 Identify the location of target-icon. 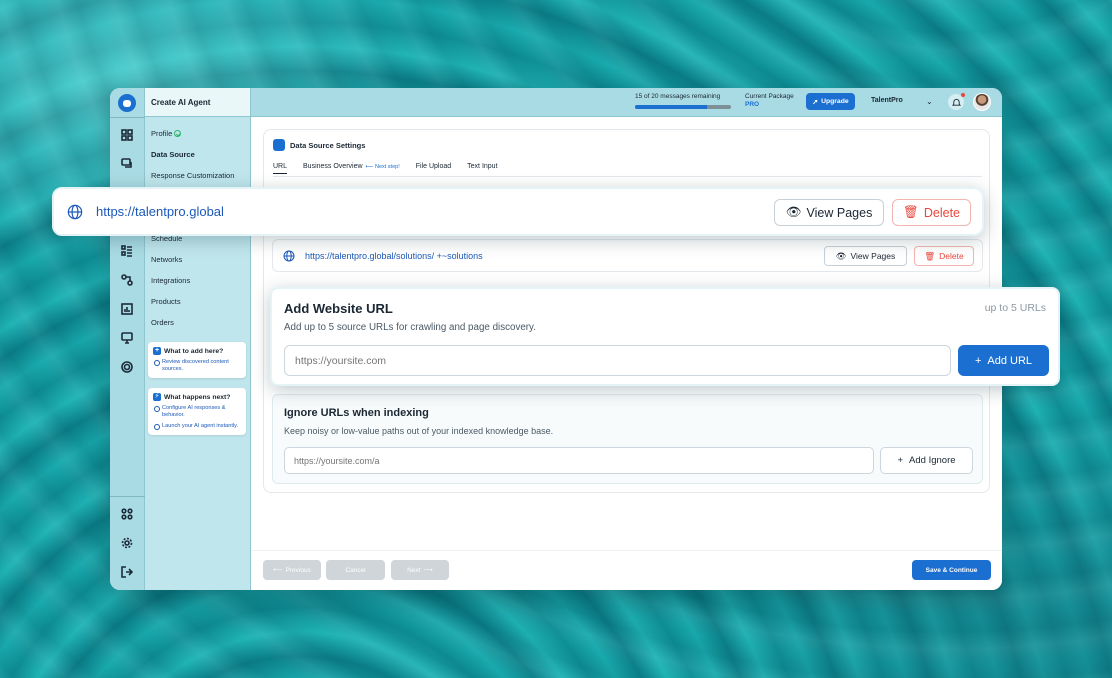
(127, 367).